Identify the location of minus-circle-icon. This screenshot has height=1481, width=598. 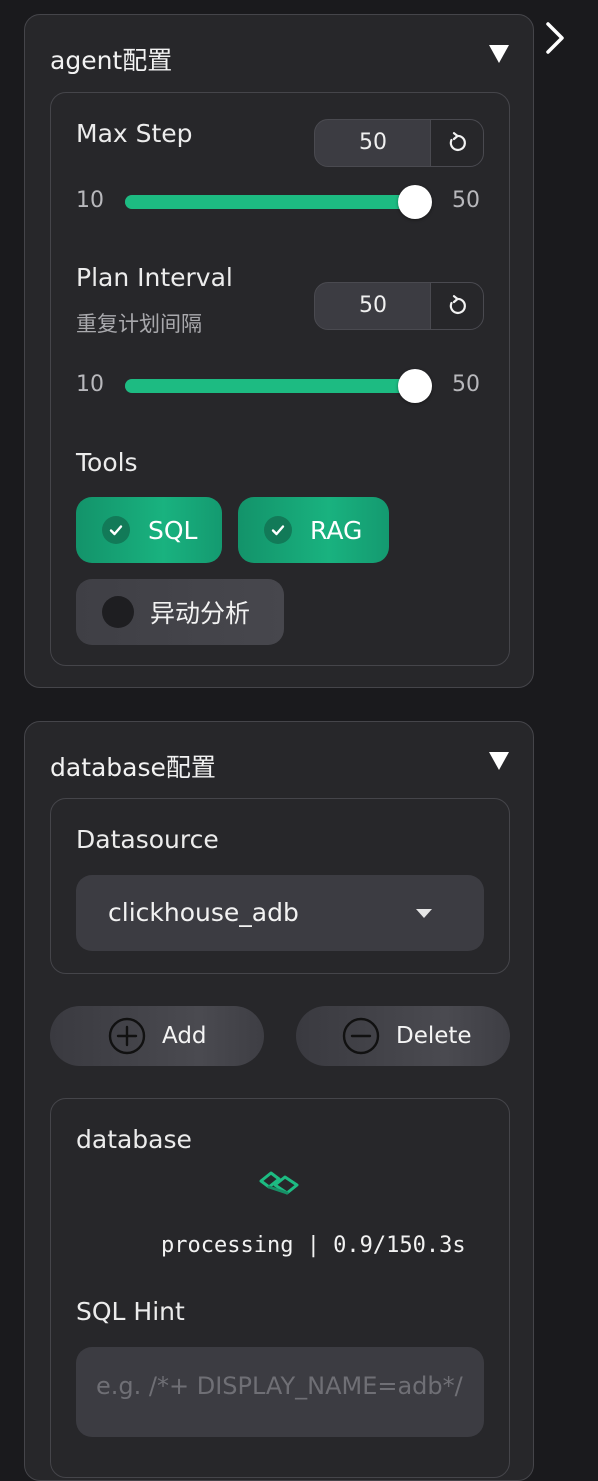
(361, 1036).